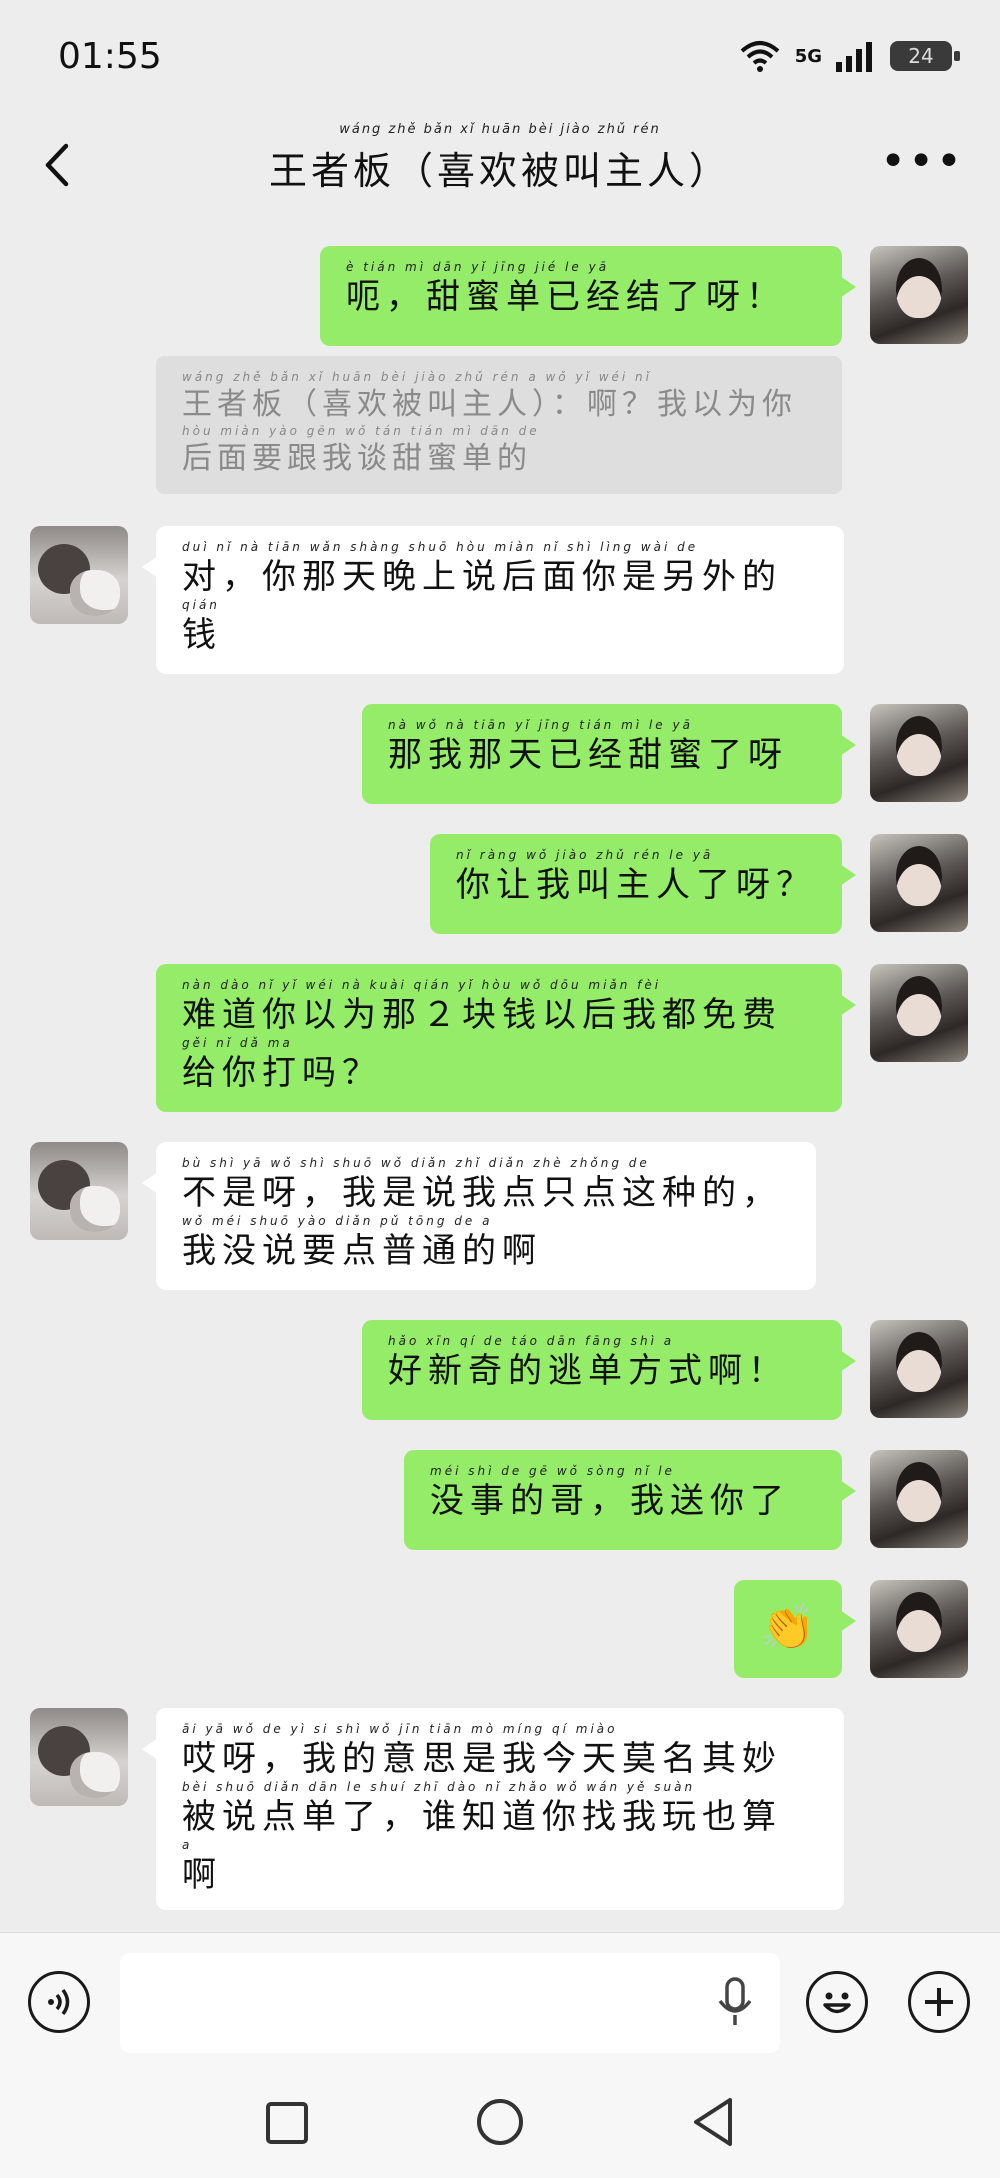  Describe the element at coordinates (499, 171) in the screenshot. I see `chat-title-text: 王者板（喜欢被叫主人）` at that location.